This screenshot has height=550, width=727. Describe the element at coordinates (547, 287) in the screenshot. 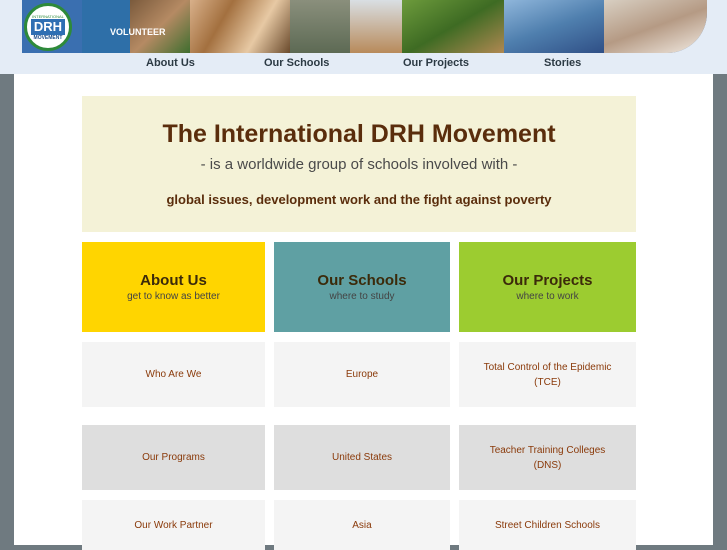

I see `tile-our-projects: Our Projects where to work` at that location.